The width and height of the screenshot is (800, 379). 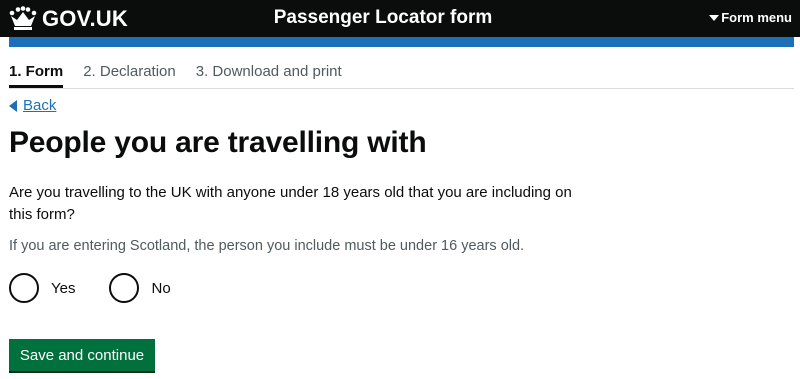 I want to click on govuk-header: GOV.UK Passenger Locator form Form menu, so click(x=400, y=18).